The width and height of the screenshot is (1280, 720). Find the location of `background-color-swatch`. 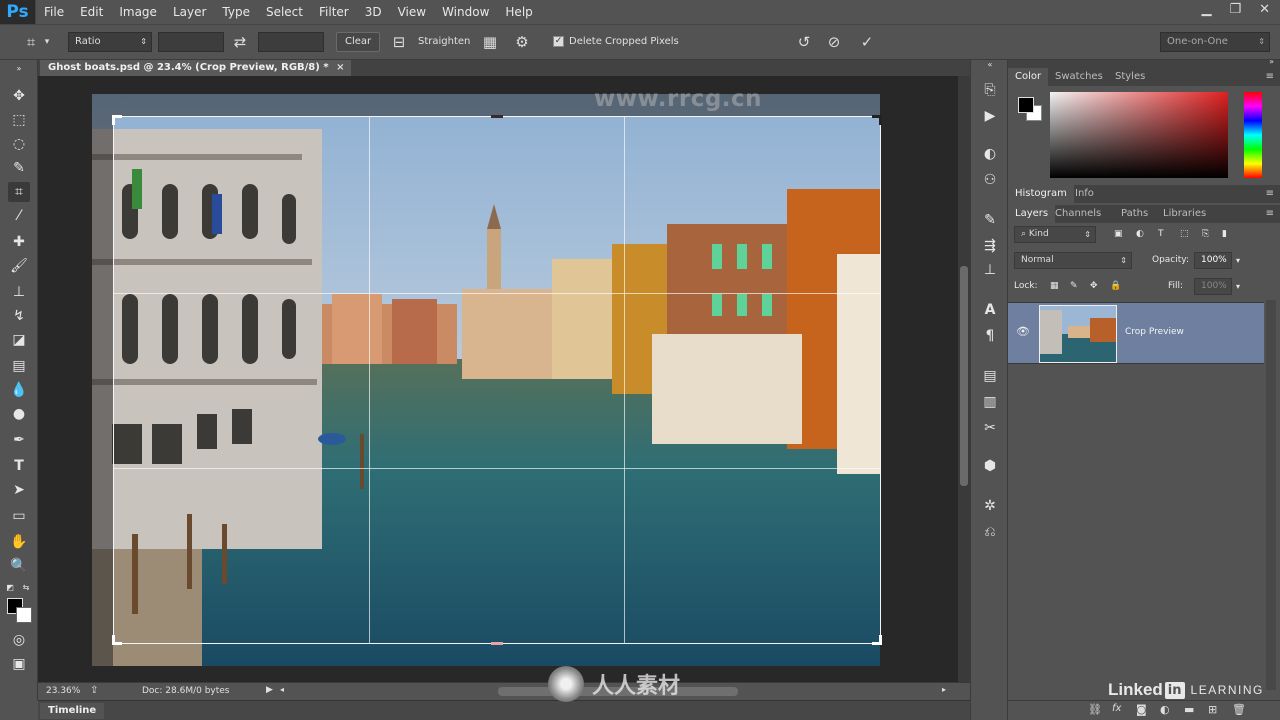

background-color-swatch is located at coordinates (24, 615).